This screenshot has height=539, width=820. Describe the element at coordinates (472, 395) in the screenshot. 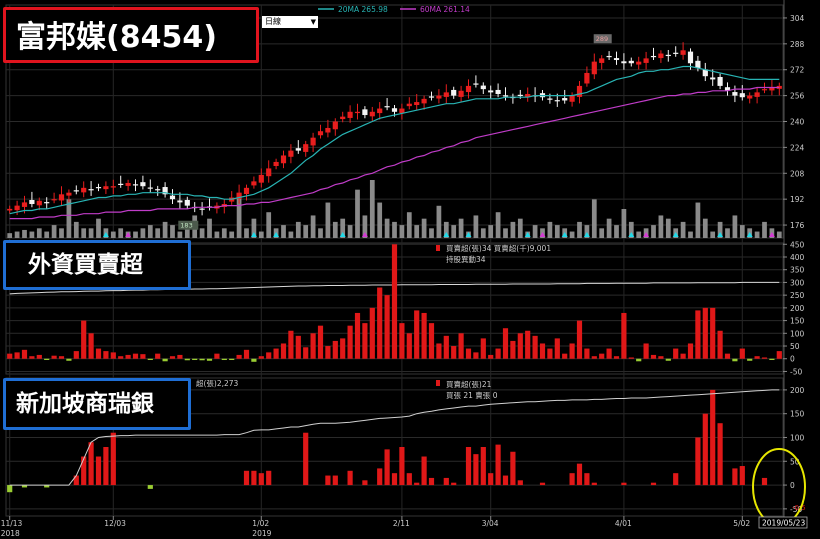

I see `broker-legend-buysell: 買張 21 賣張 0` at that location.